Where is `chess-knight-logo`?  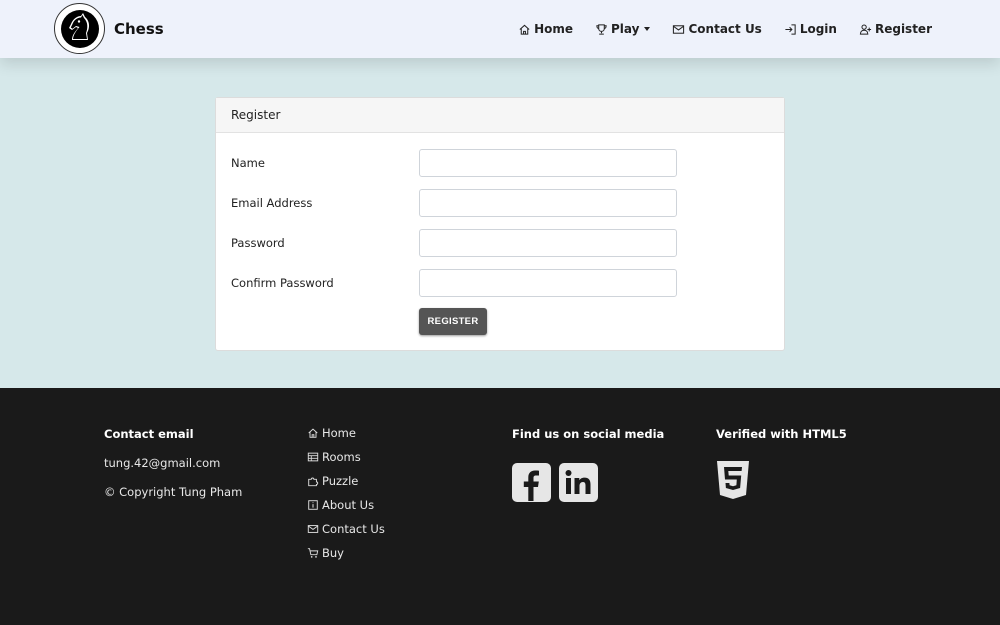
chess-knight-logo is located at coordinates (79, 28).